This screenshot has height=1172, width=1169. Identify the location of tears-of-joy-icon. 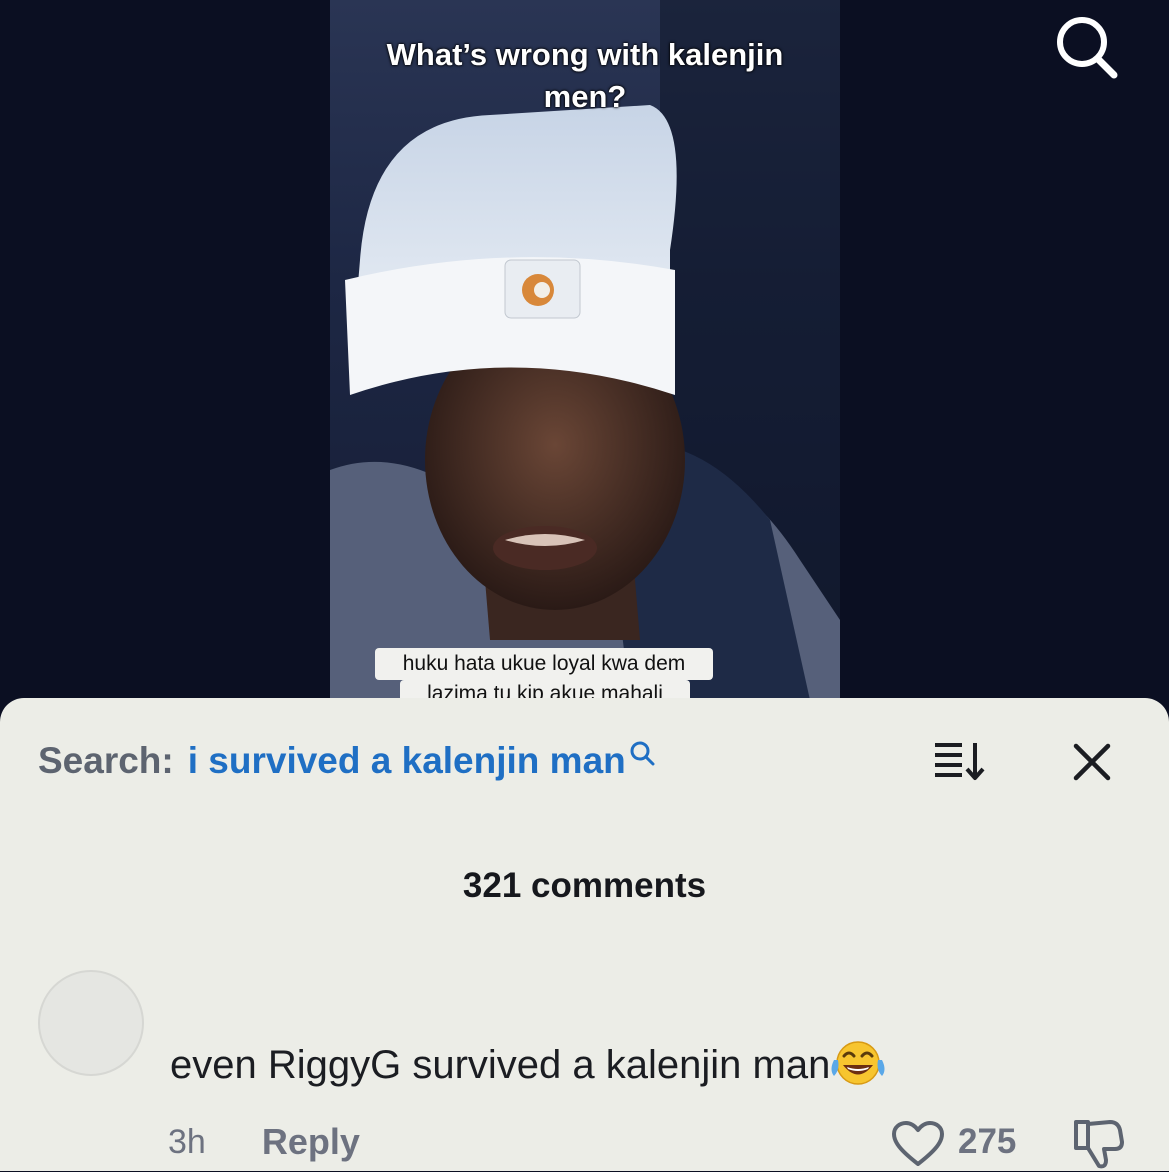
(858, 1063).